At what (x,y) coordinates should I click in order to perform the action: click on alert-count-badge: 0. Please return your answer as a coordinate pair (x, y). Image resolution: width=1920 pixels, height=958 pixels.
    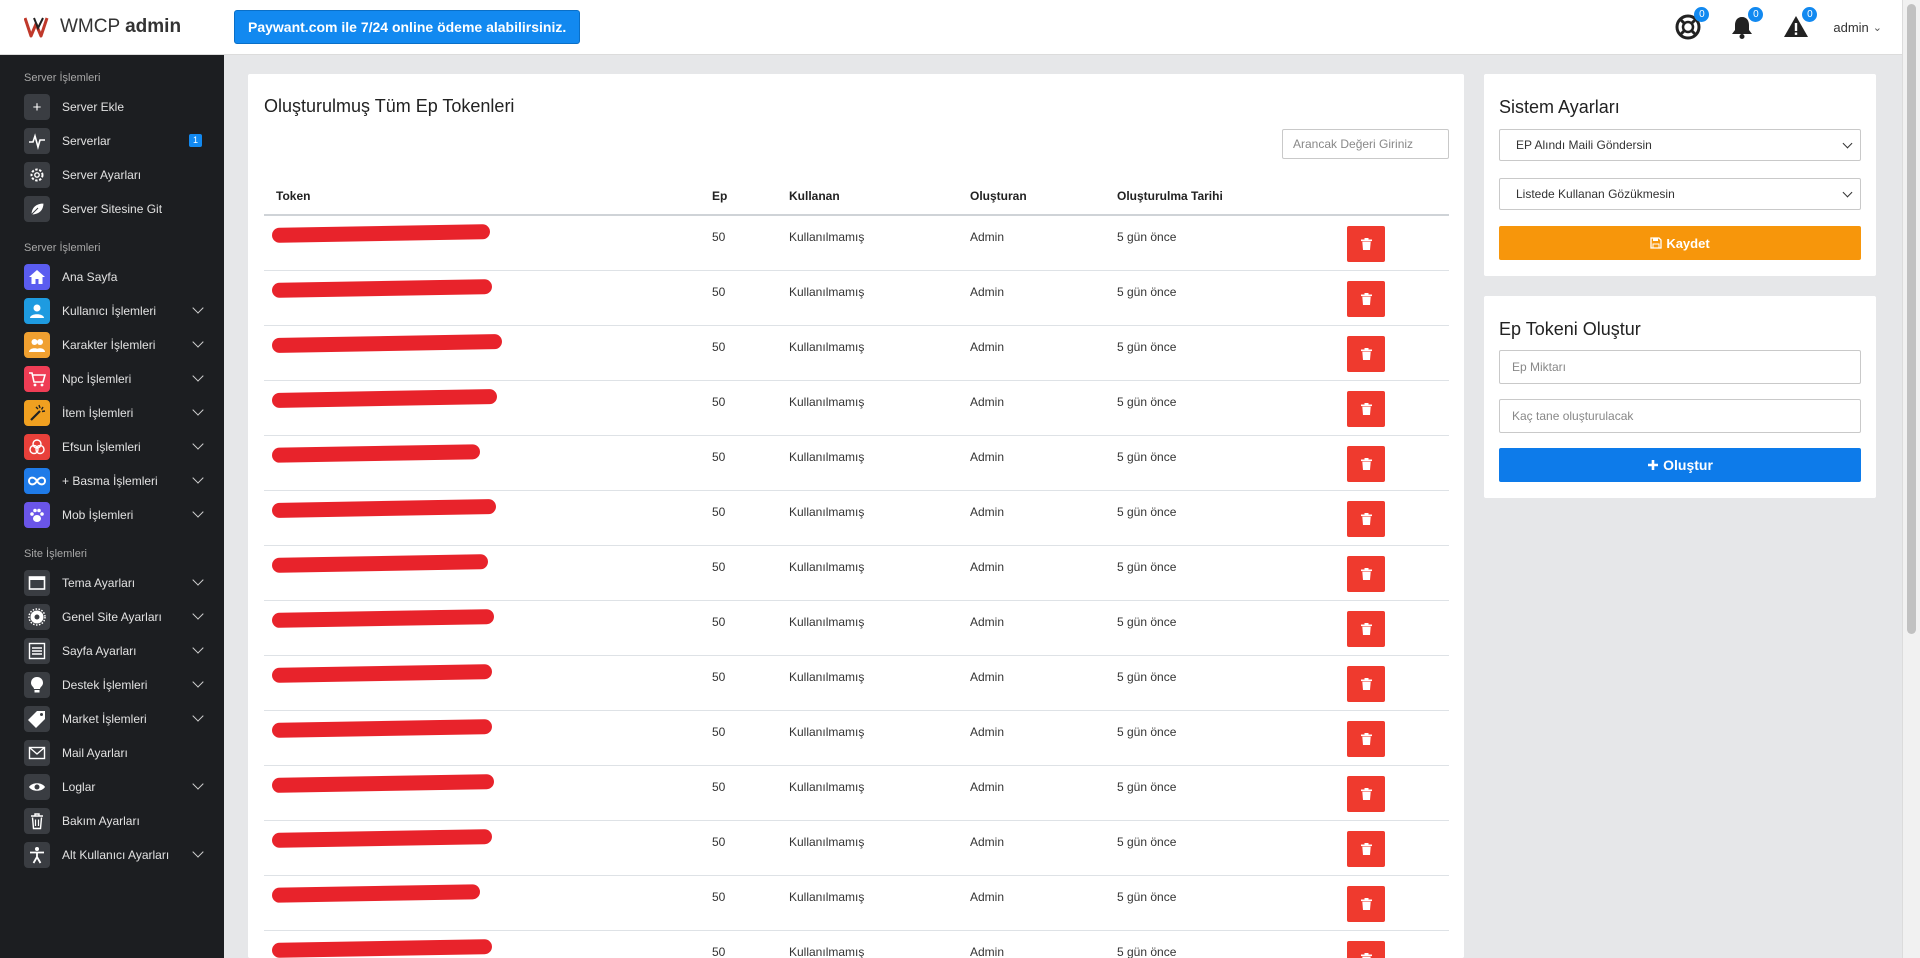
    Looking at the image, I should click on (1810, 14).